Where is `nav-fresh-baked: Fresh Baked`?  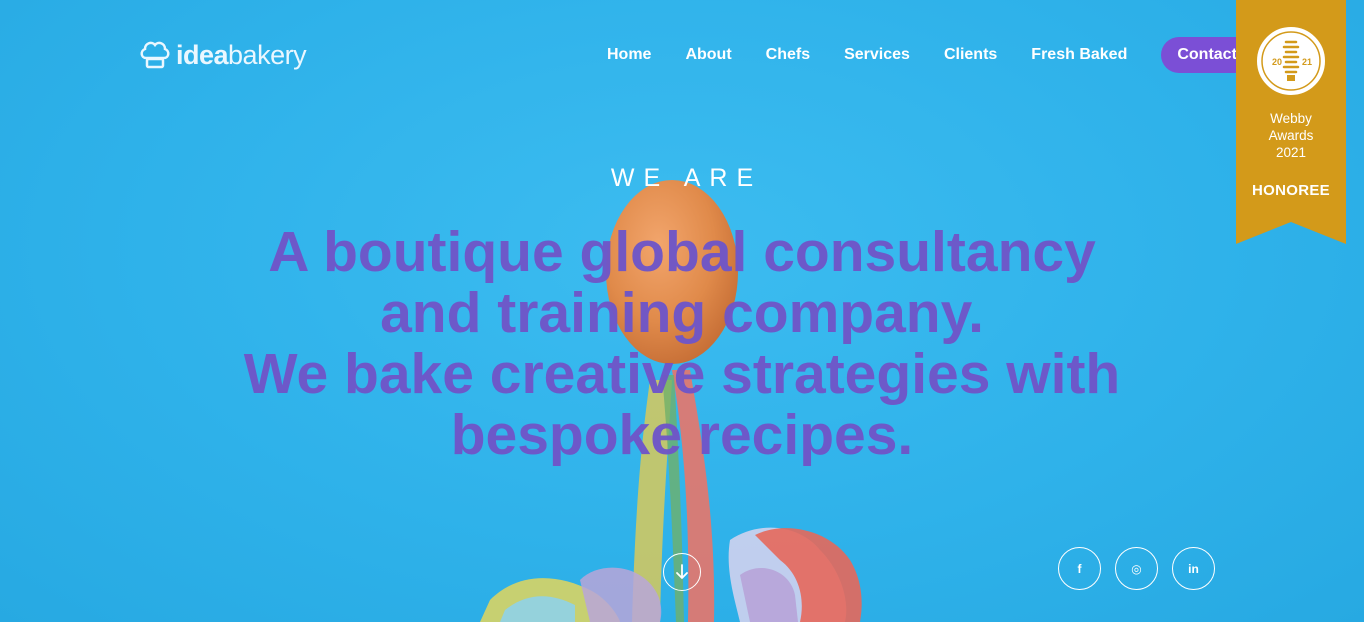
nav-fresh-baked: Fresh Baked is located at coordinates (1079, 55).